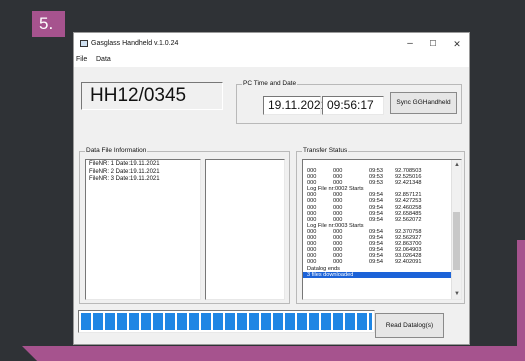  I want to click on download-progress-fill, so click(226, 321).